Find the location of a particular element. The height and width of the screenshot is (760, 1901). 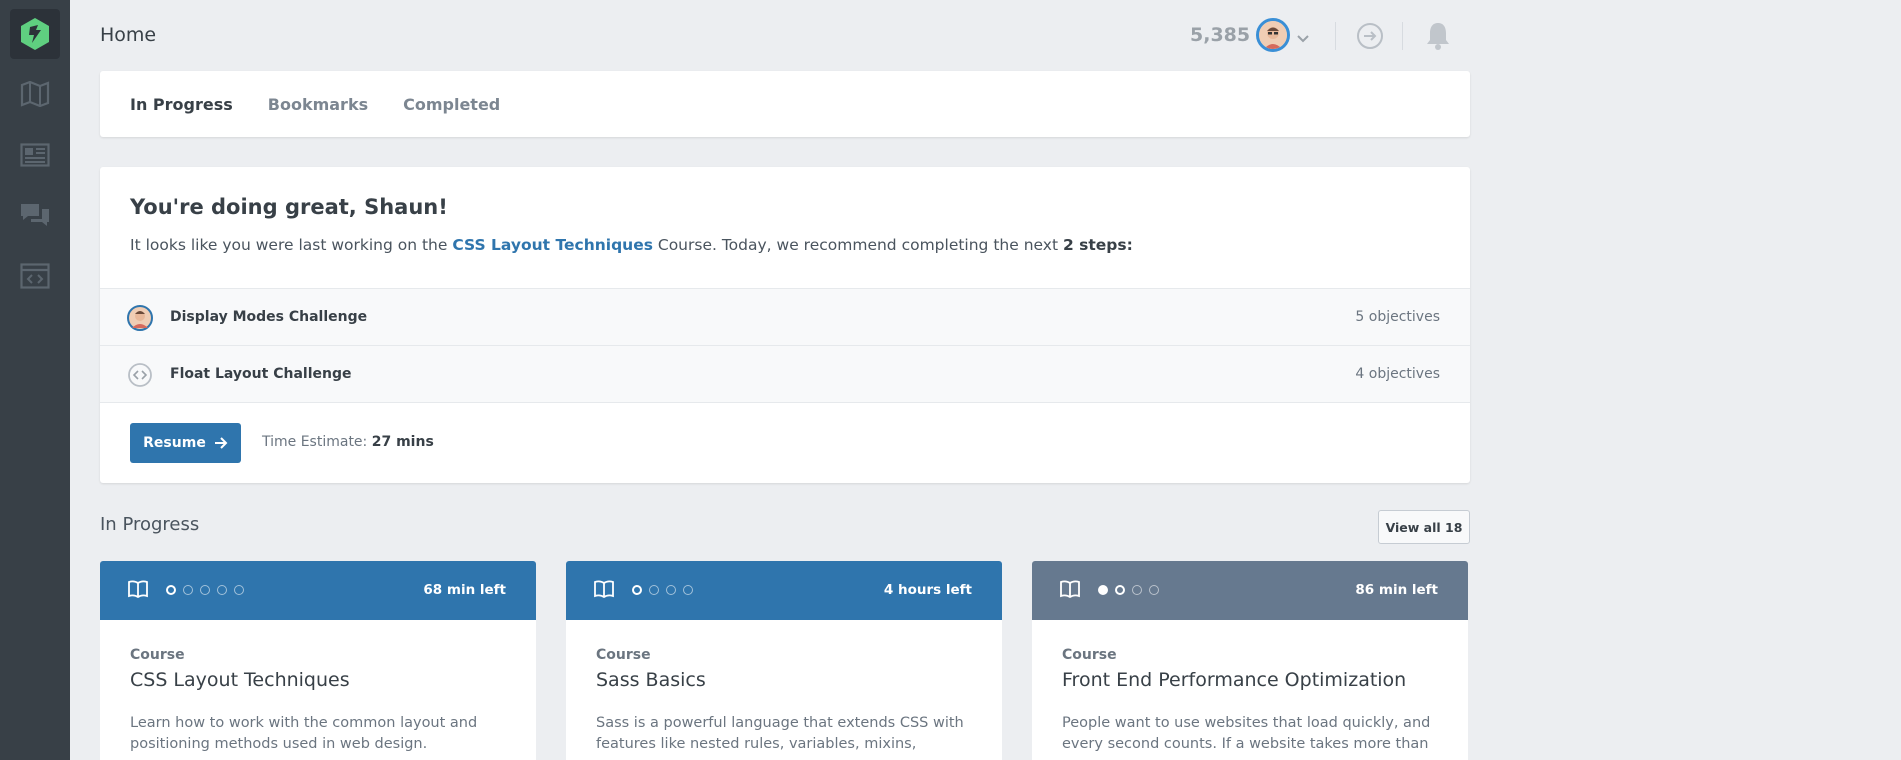

time-estimate-label: Time Estimate: is located at coordinates (315, 442).